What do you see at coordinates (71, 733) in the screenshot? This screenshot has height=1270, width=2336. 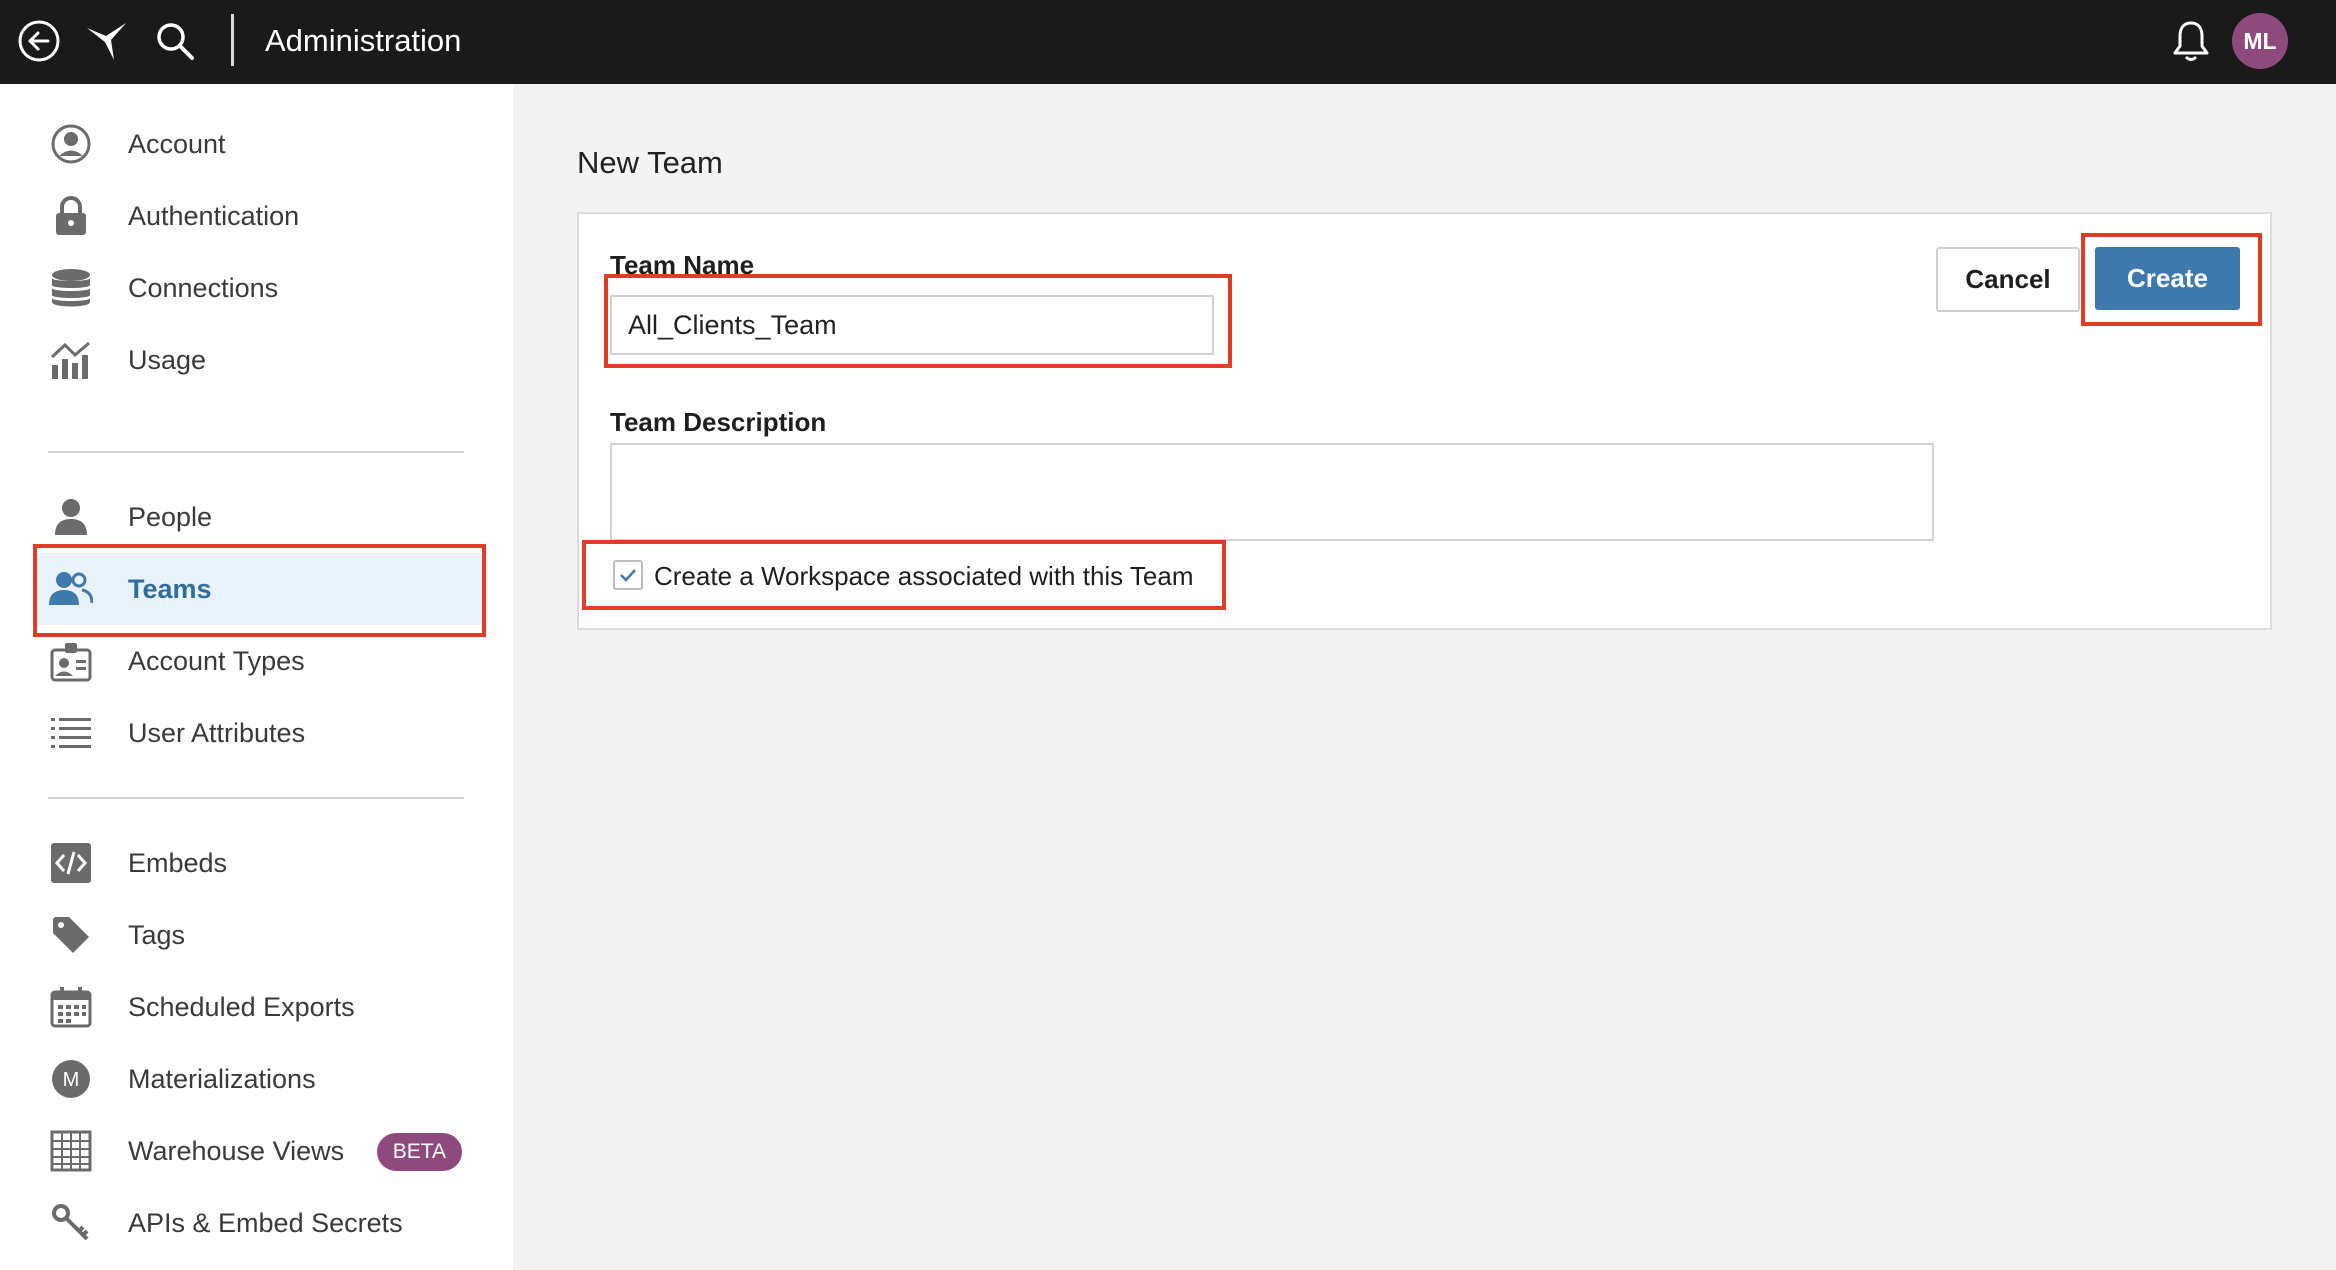 I see `list-icon` at bounding box center [71, 733].